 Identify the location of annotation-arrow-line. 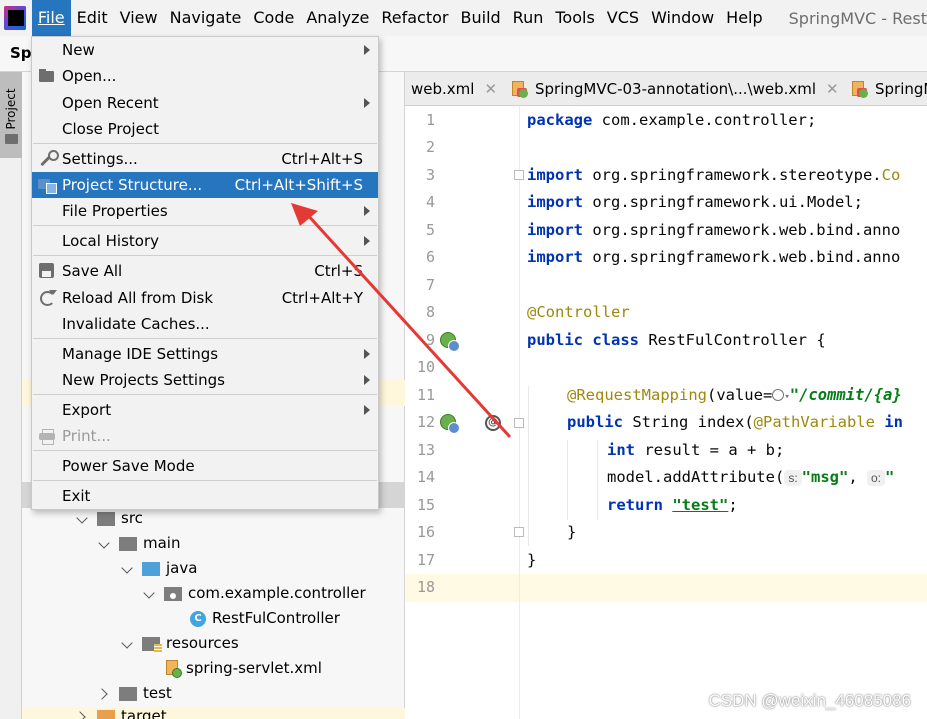
(407, 324).